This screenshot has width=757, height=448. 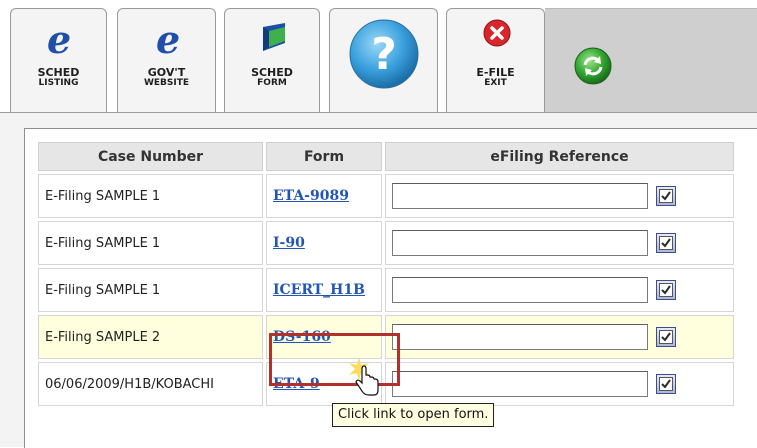 I want to click on tab-sched-listing-label: SCHED LISTING, so click(x=58, y=78).